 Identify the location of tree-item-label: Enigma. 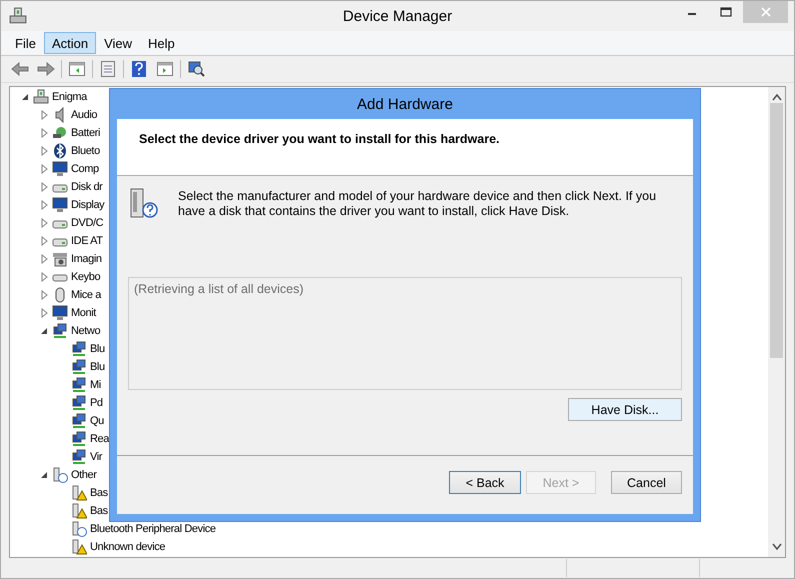
(69, 97).